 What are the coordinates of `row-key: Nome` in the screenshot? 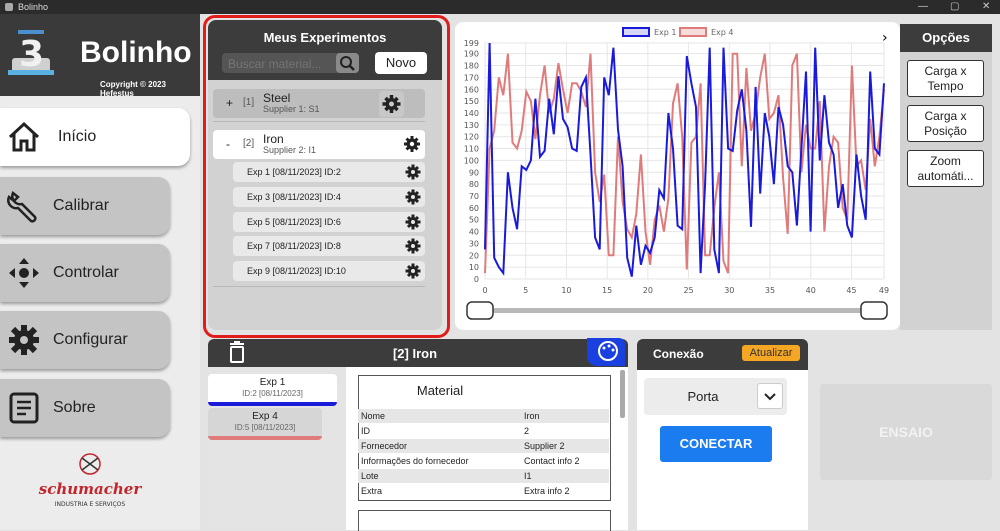 It's located at (373, 416).